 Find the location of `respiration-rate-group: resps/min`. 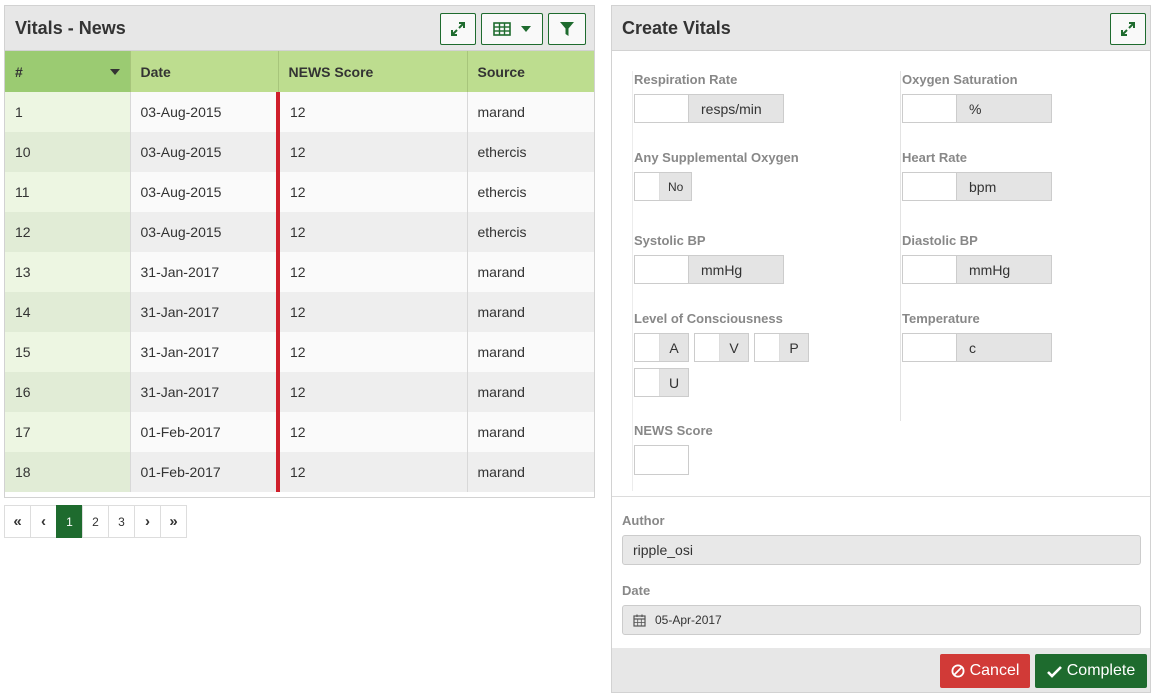

respiration-rate-group: resps/min is located at coordinates (709, 108).